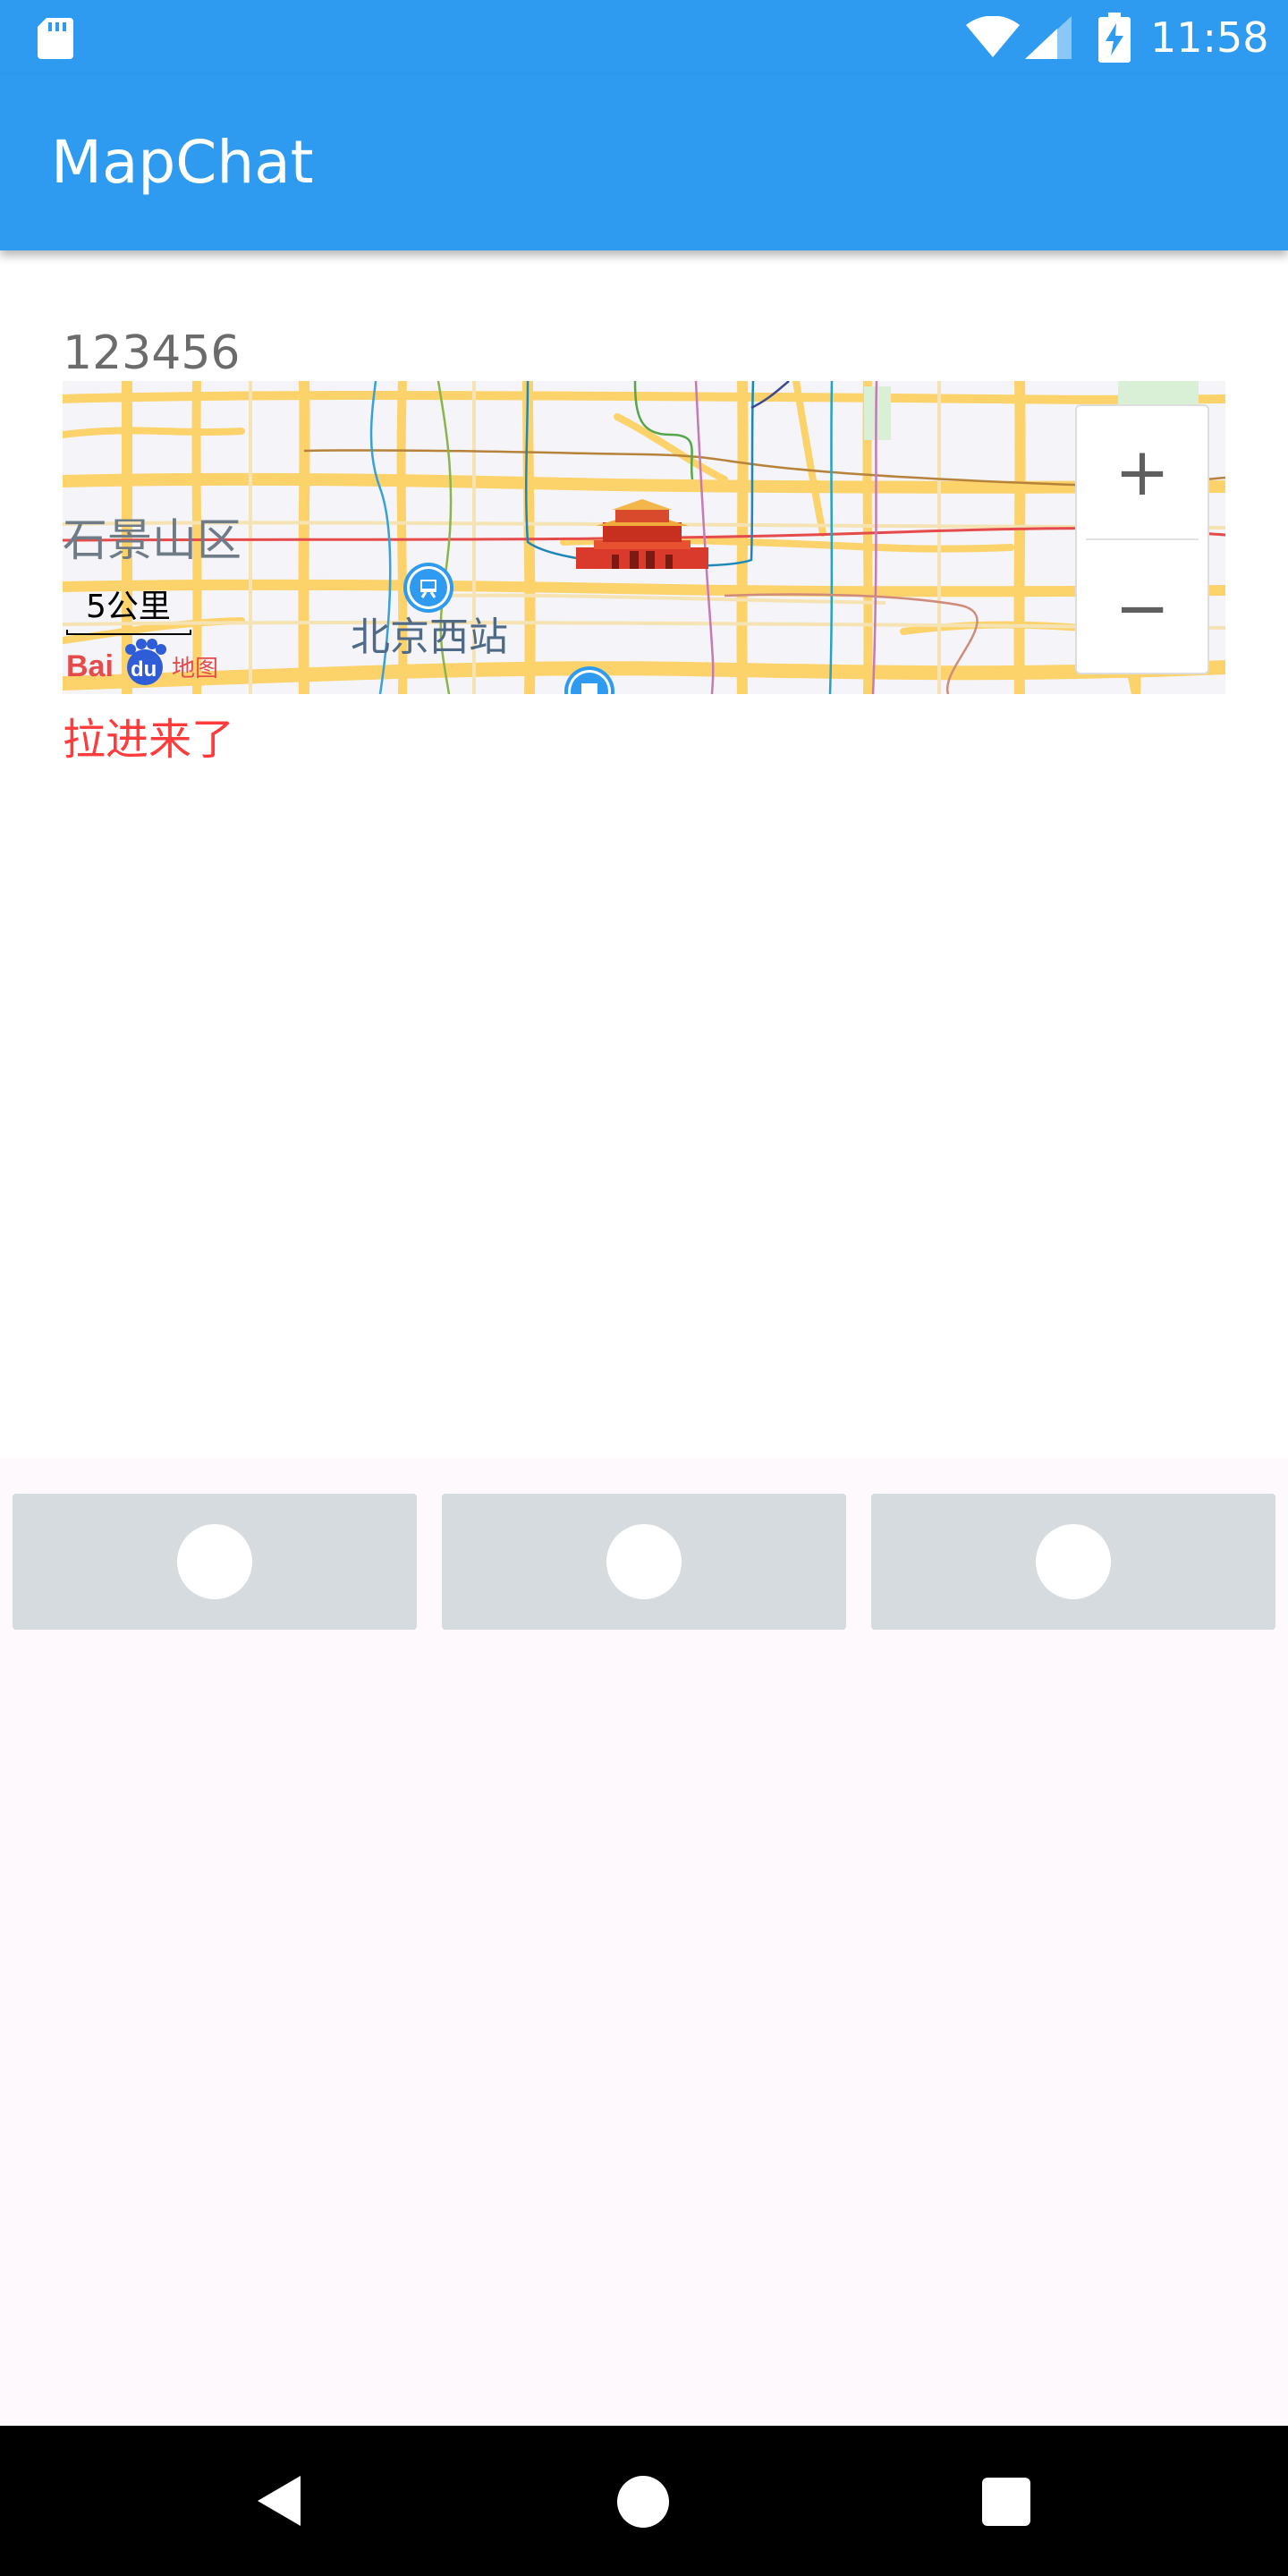 The height and width of the screenshot is (2576, 1288). I want to click on top-text: 123456, so click(152, 353).